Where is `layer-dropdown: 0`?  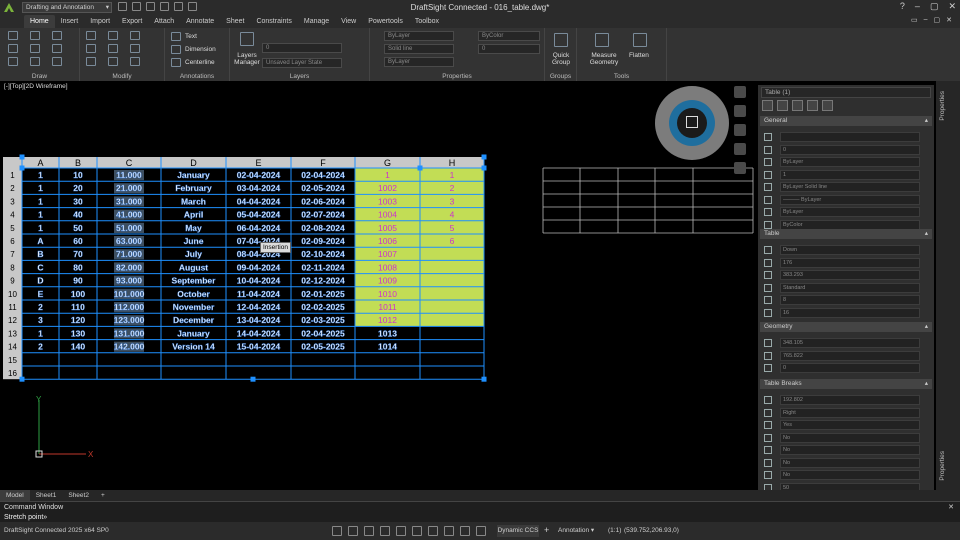 layer-dropdown: 0 is located at coordinates (302, 48).